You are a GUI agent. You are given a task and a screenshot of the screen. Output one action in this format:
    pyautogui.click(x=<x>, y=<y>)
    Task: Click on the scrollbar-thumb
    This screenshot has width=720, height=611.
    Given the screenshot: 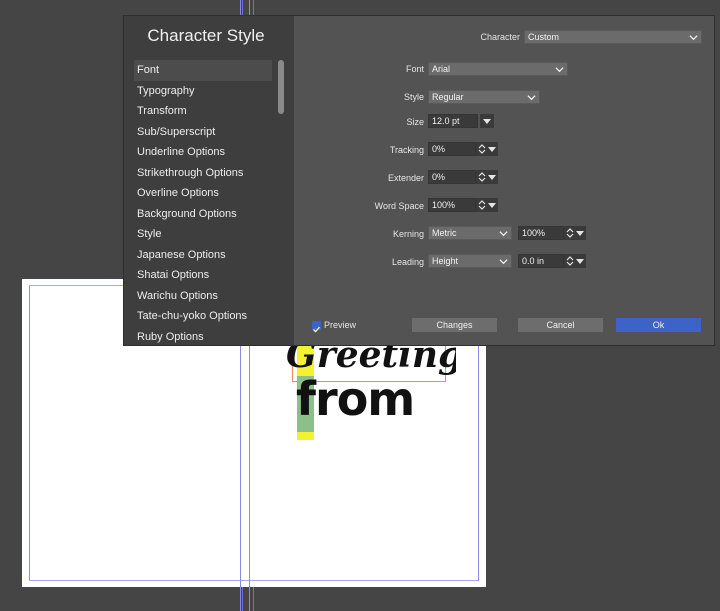 What is the action you would take?
    pyautogui.click(x=281, y=87)
    